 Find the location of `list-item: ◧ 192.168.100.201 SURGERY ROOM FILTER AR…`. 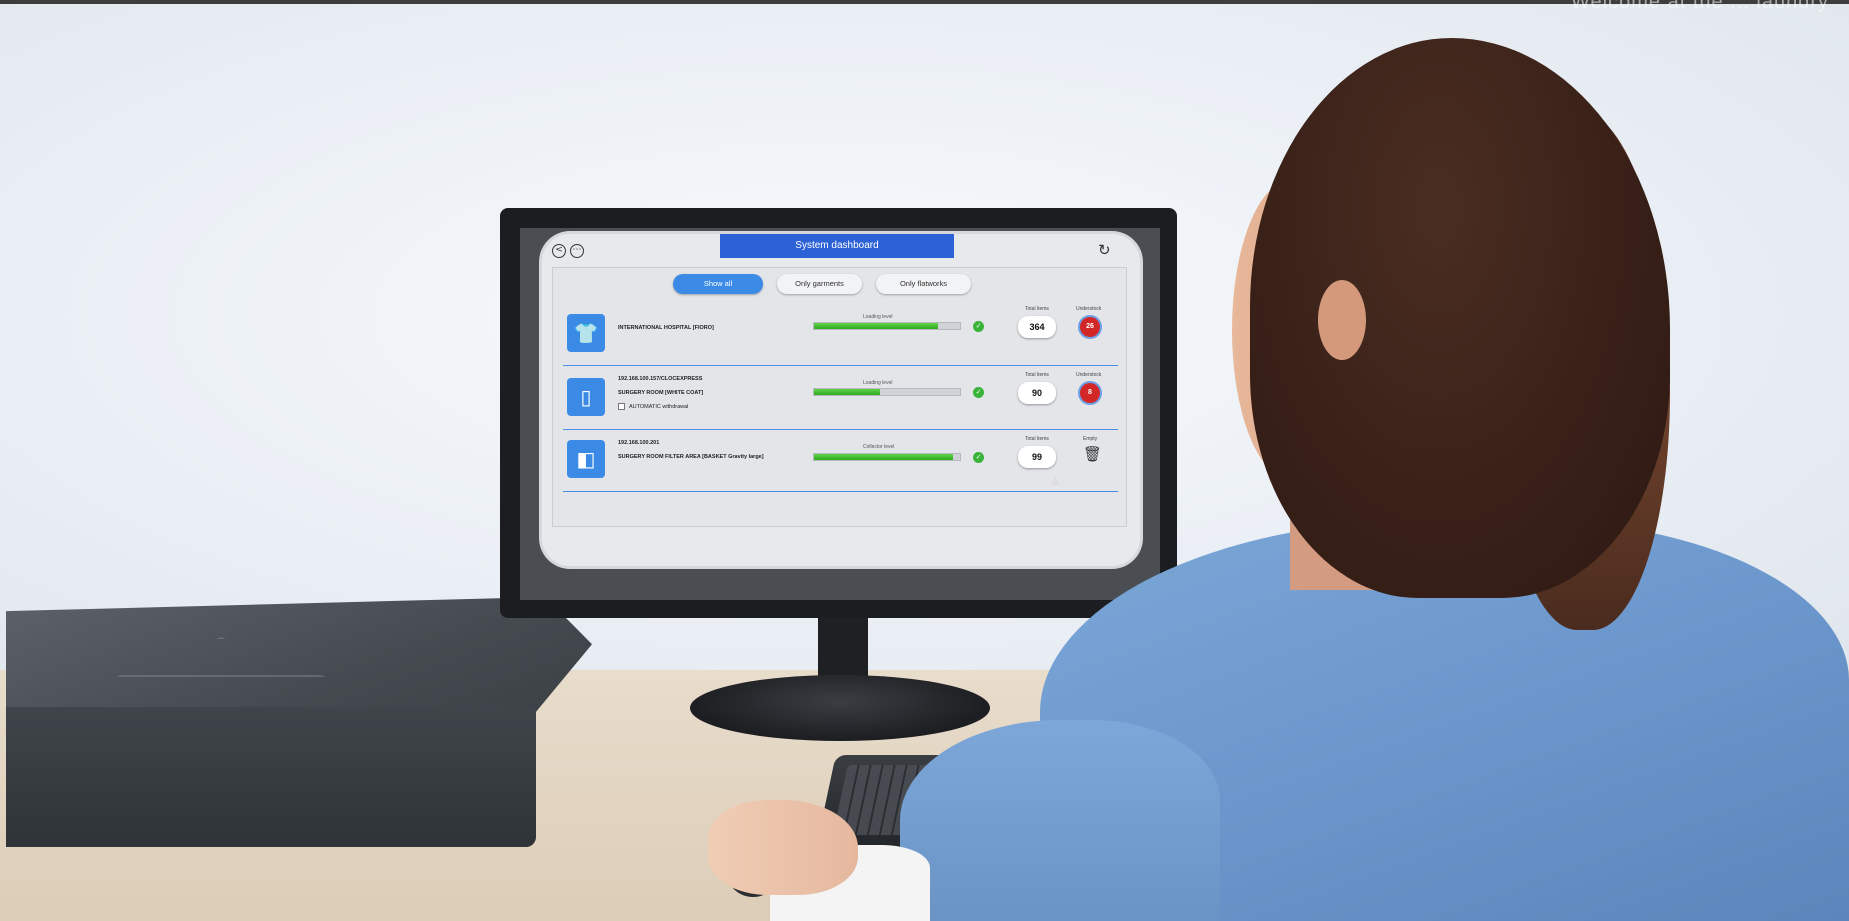

list-item: ◧ 192.168.100.201 SURGERY ROOM FILTER AR… is located at coordinates (840, 462).